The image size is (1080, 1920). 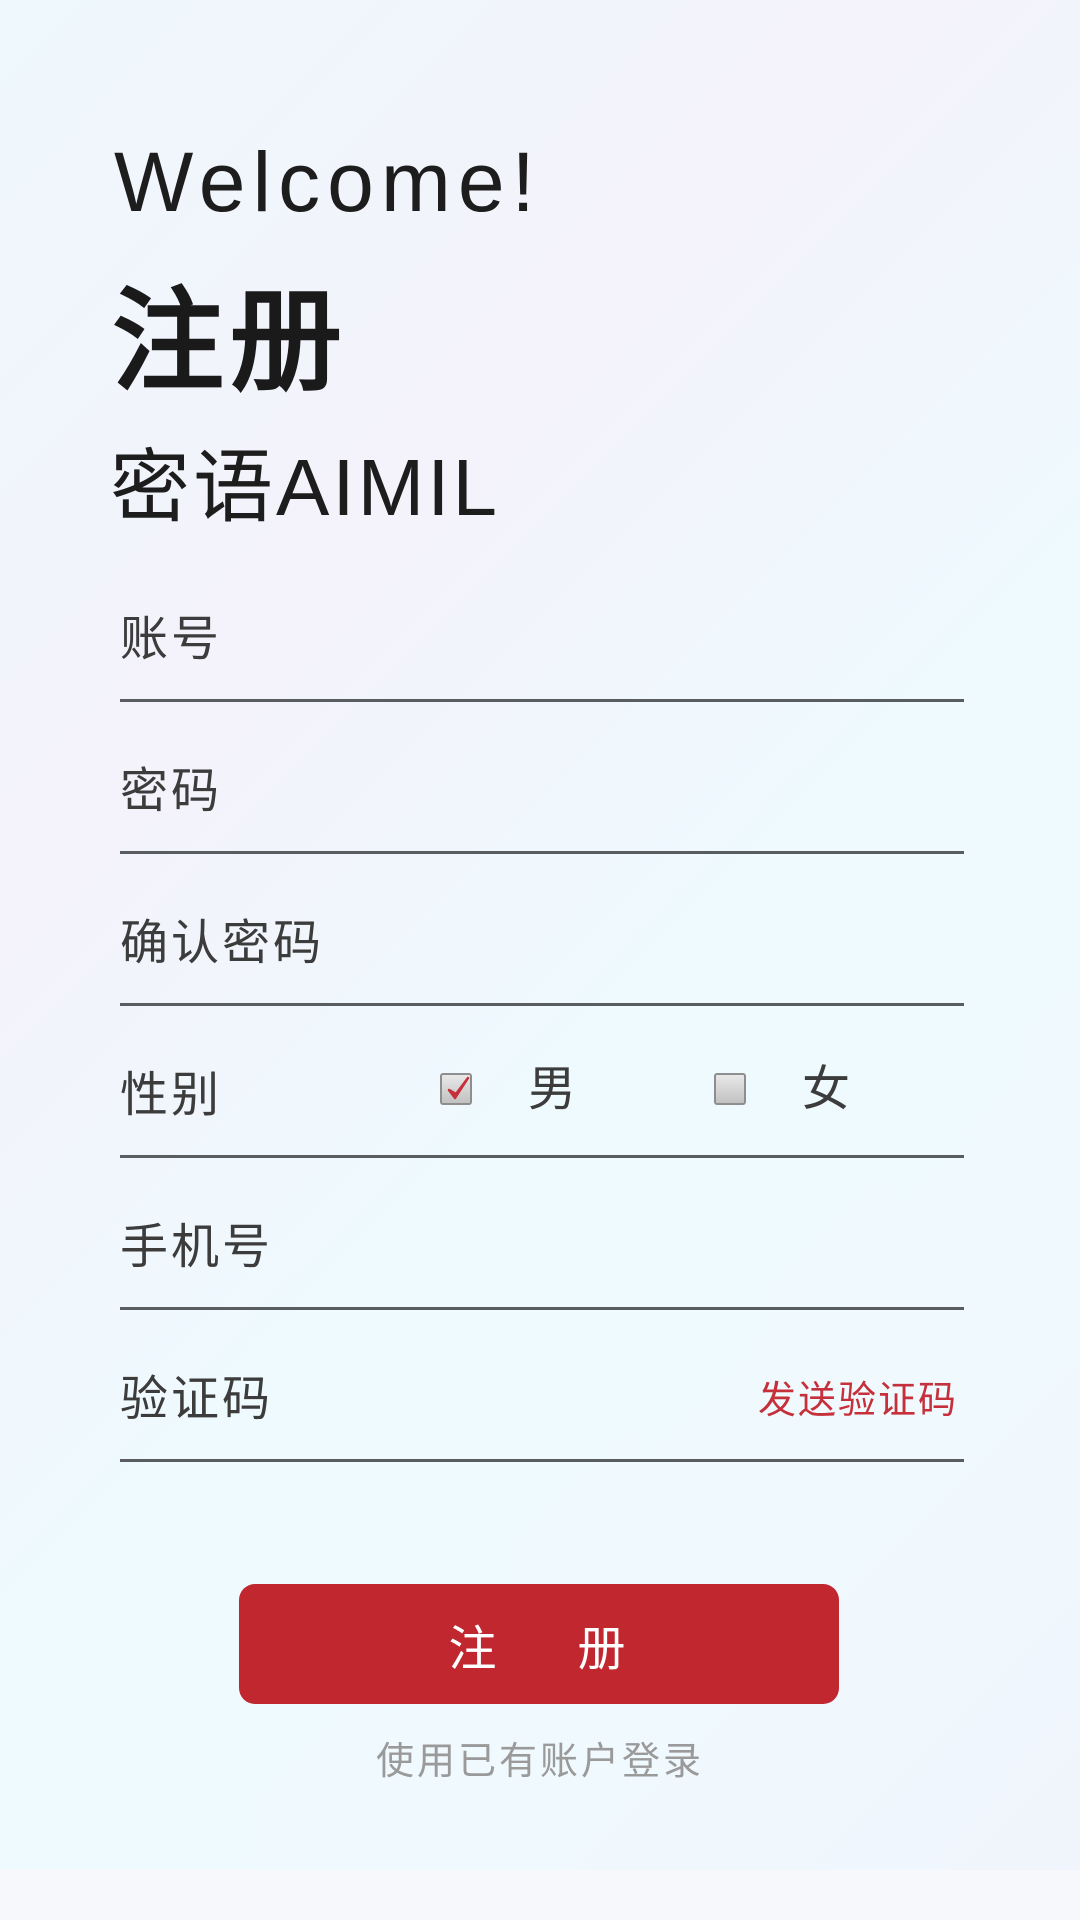 I want to click on welcome-text: Welcome!, so click(x=328, y=182).